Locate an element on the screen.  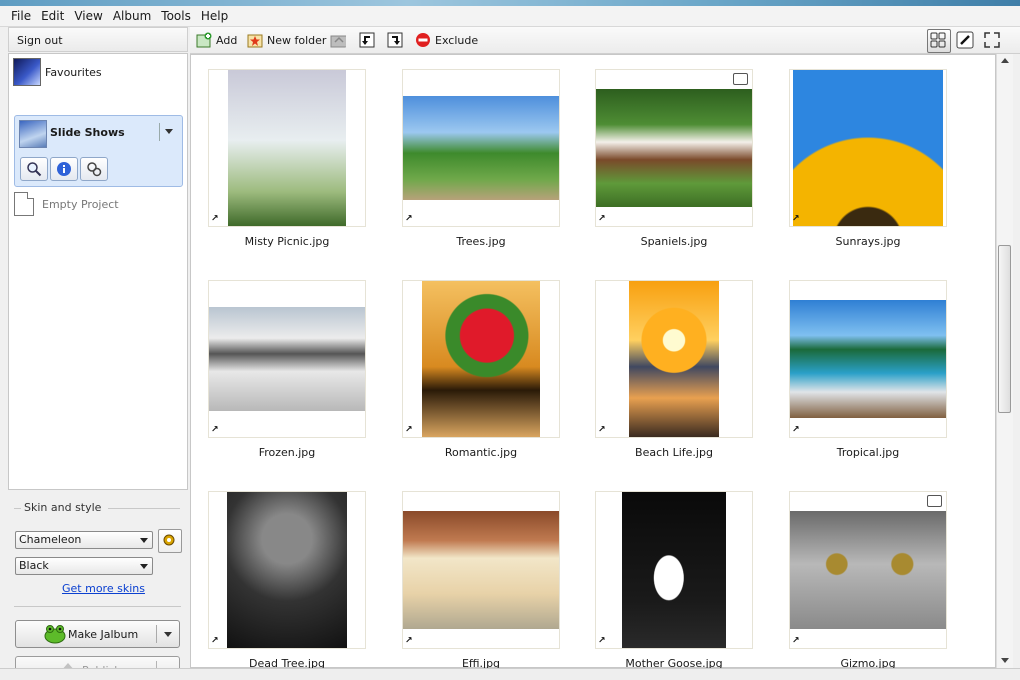
document-icon is located at coordinates (24, 204).